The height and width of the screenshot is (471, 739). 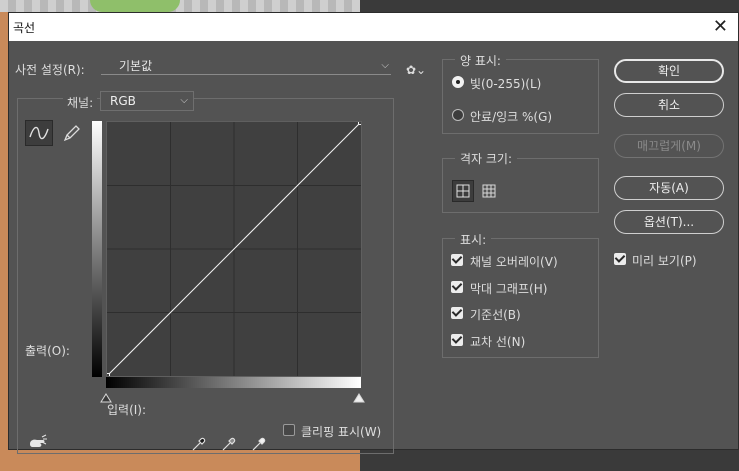 I want to click on simple-grid-icon, so click(x=463, y=191).